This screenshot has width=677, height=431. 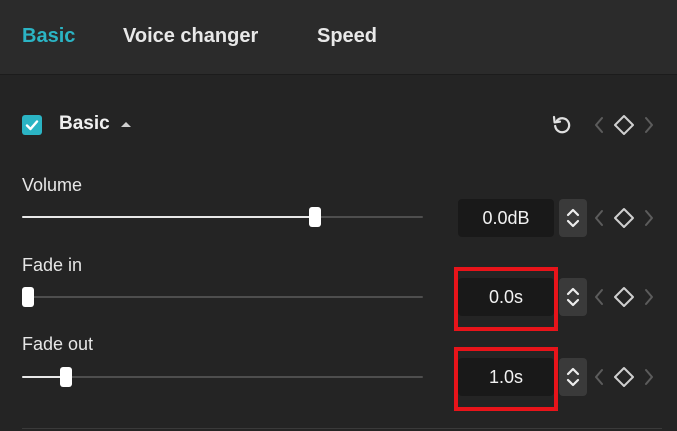 I want to click on keyframe-controls, so click(x=624, y=125).